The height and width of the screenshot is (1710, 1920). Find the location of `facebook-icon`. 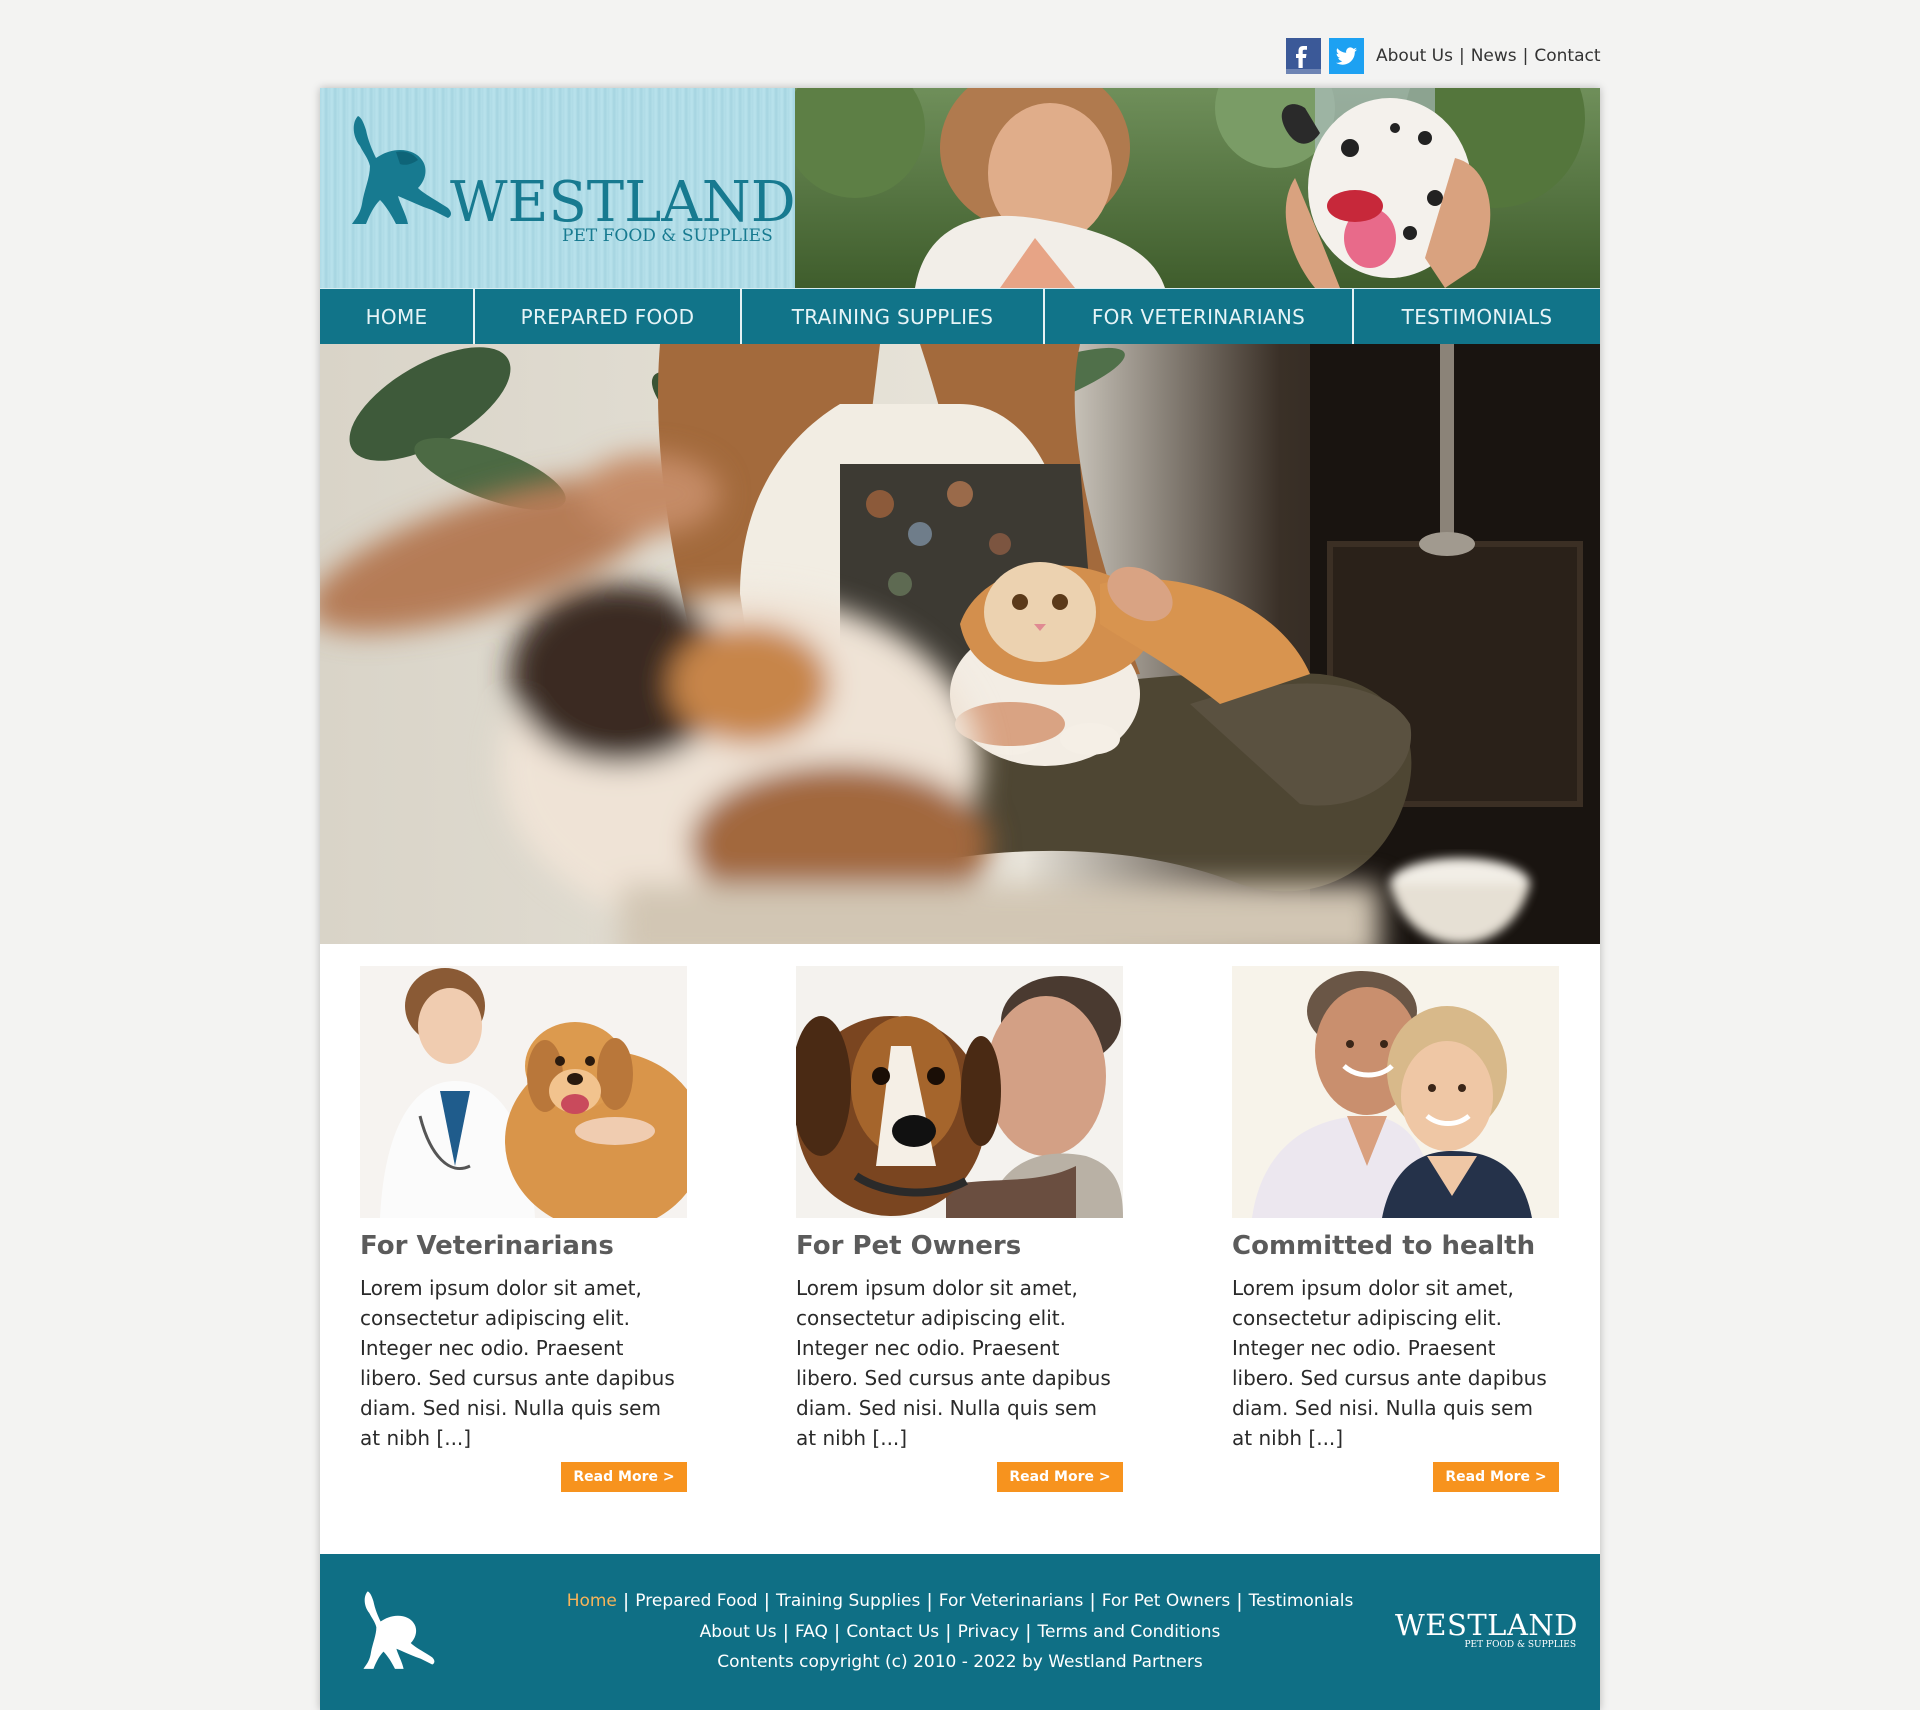

facebook-icon is located at coordinates (1303, 56).